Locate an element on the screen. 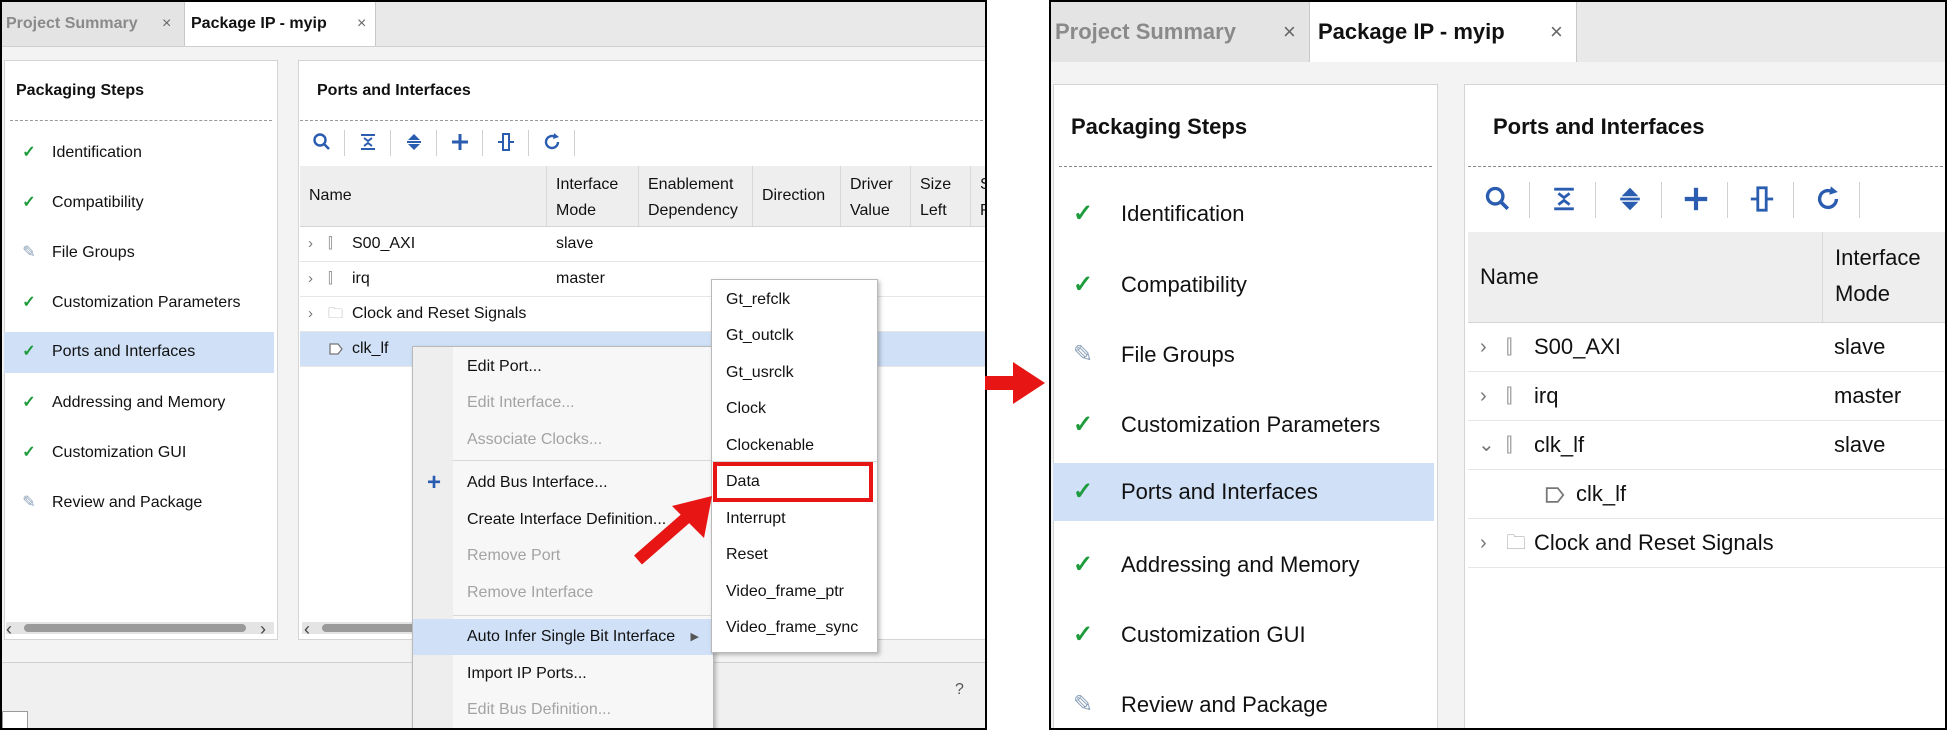 The image size is (1947, 730). step-label: Addressing and Memory is located at coordinates (1240, 564).